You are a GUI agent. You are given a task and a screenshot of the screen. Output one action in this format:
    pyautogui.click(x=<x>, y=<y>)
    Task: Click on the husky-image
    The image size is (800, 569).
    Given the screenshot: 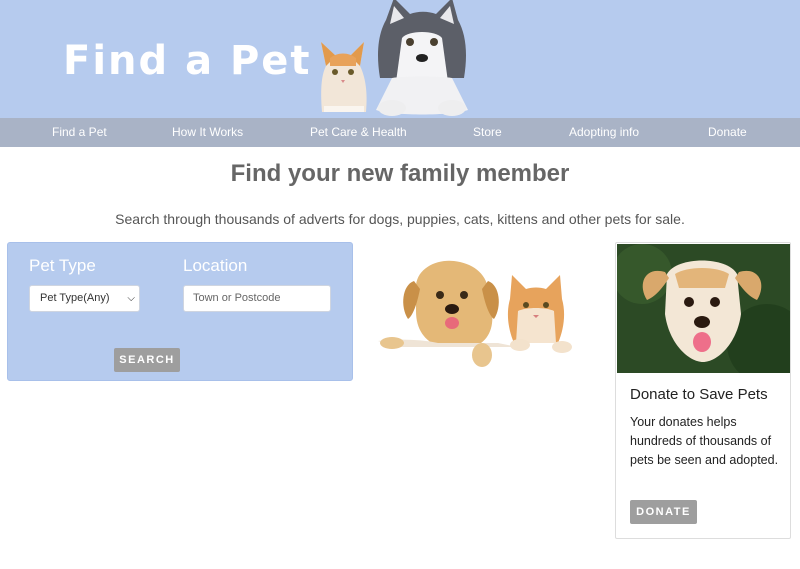 What is the action you would take?
    pyautogui.click(x=422, y=58)
    